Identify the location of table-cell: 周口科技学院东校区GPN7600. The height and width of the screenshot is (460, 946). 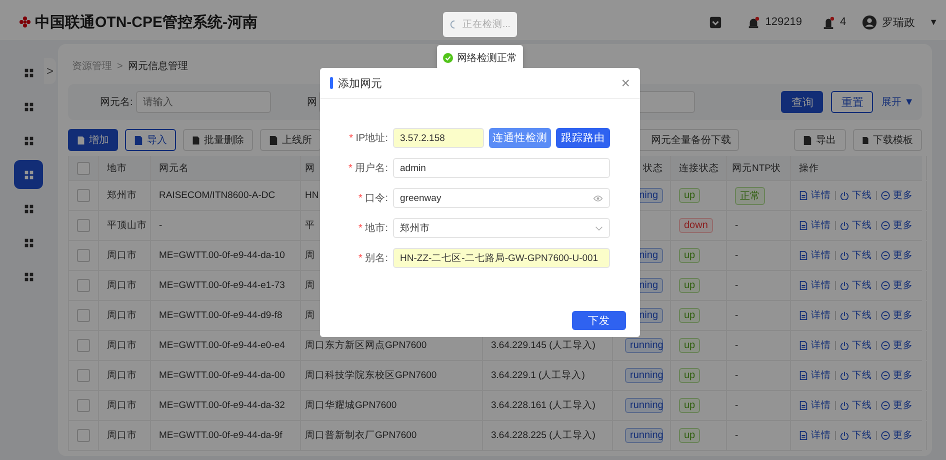
(371, 375).